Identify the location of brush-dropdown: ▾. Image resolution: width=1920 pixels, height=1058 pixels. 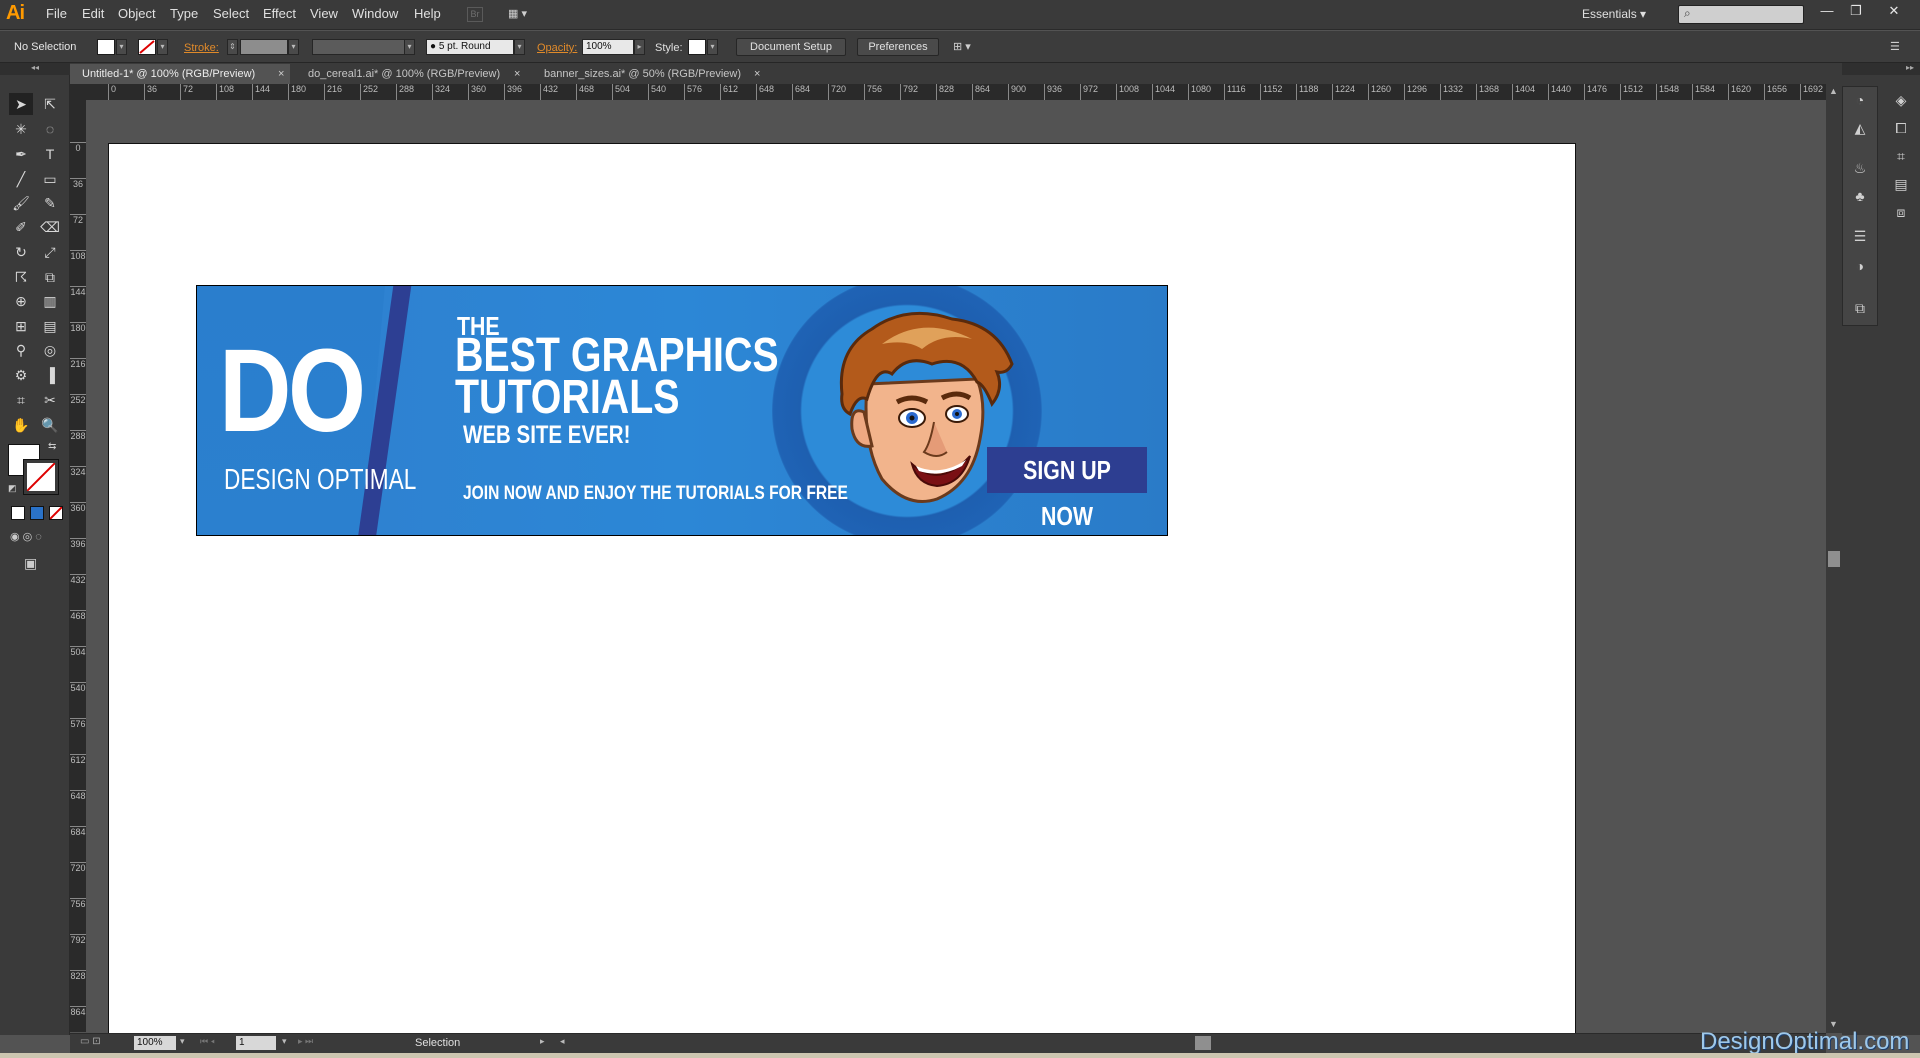
(519, 47).